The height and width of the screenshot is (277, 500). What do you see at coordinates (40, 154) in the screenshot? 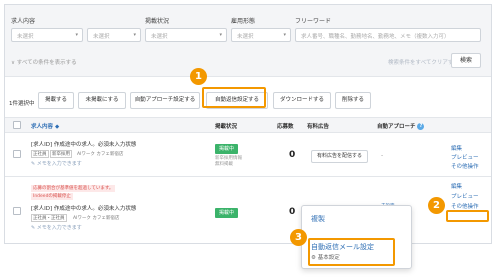
I see `employment-tag: 正社員` at bounding box center [40, 154].